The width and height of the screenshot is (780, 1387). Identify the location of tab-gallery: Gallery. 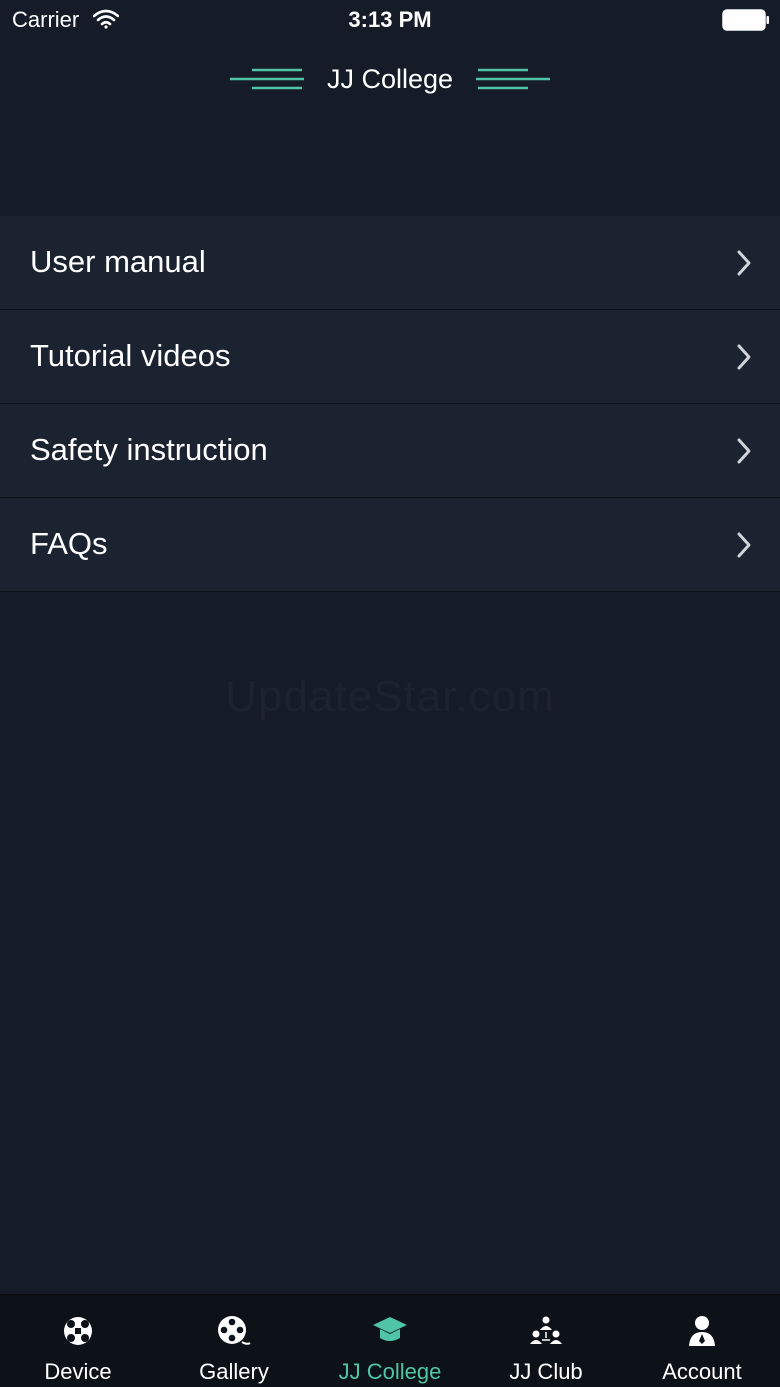
(234, 1341).